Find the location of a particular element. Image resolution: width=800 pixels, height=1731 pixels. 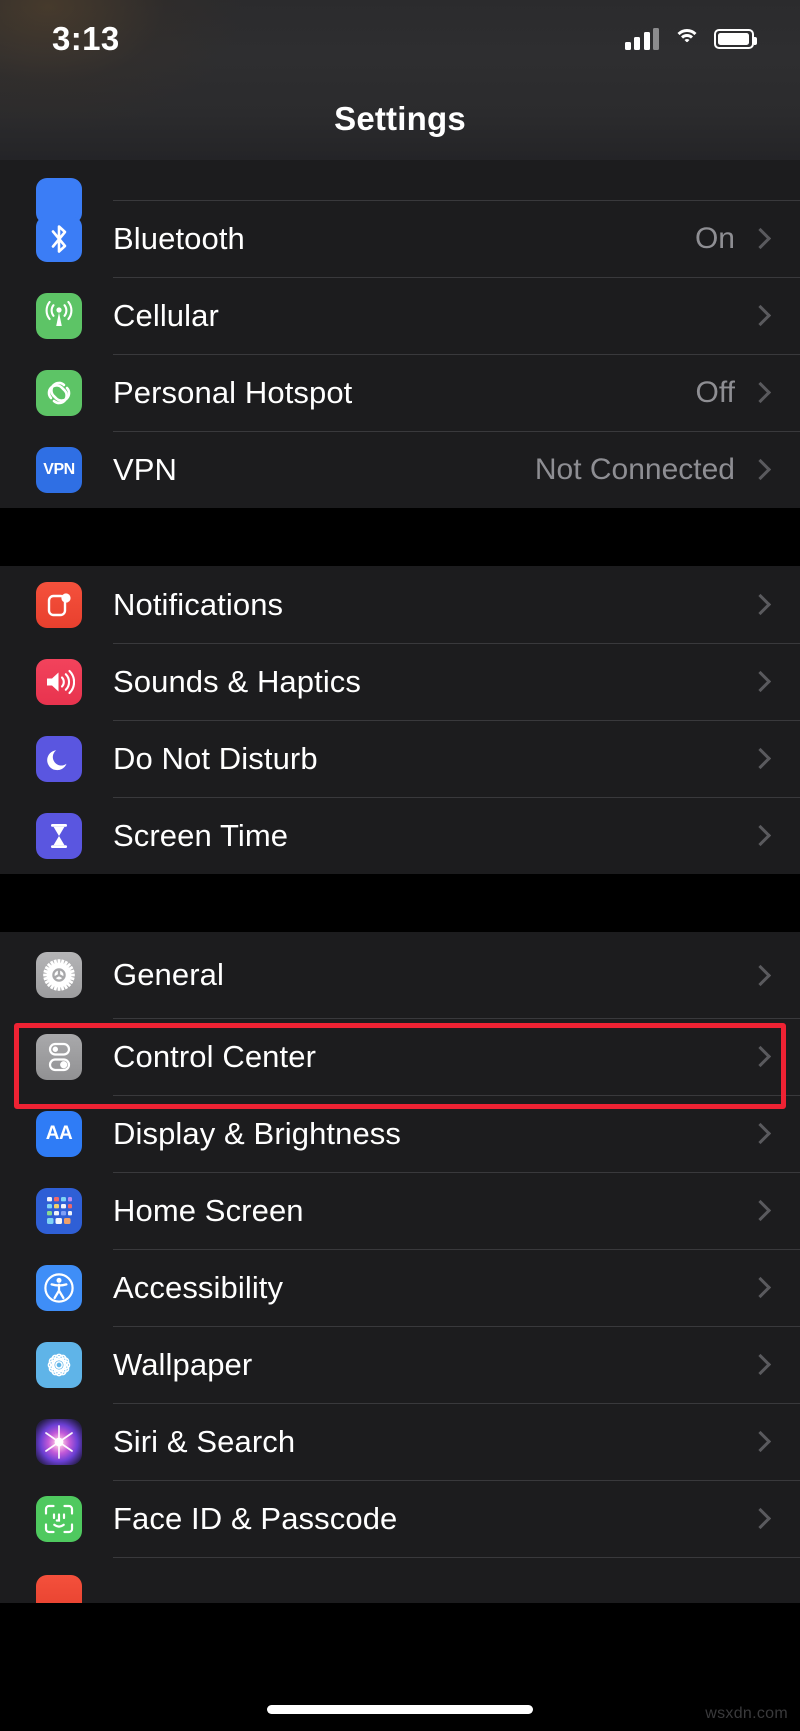

settings-row-value: Off is located at coordinates (715, 392).